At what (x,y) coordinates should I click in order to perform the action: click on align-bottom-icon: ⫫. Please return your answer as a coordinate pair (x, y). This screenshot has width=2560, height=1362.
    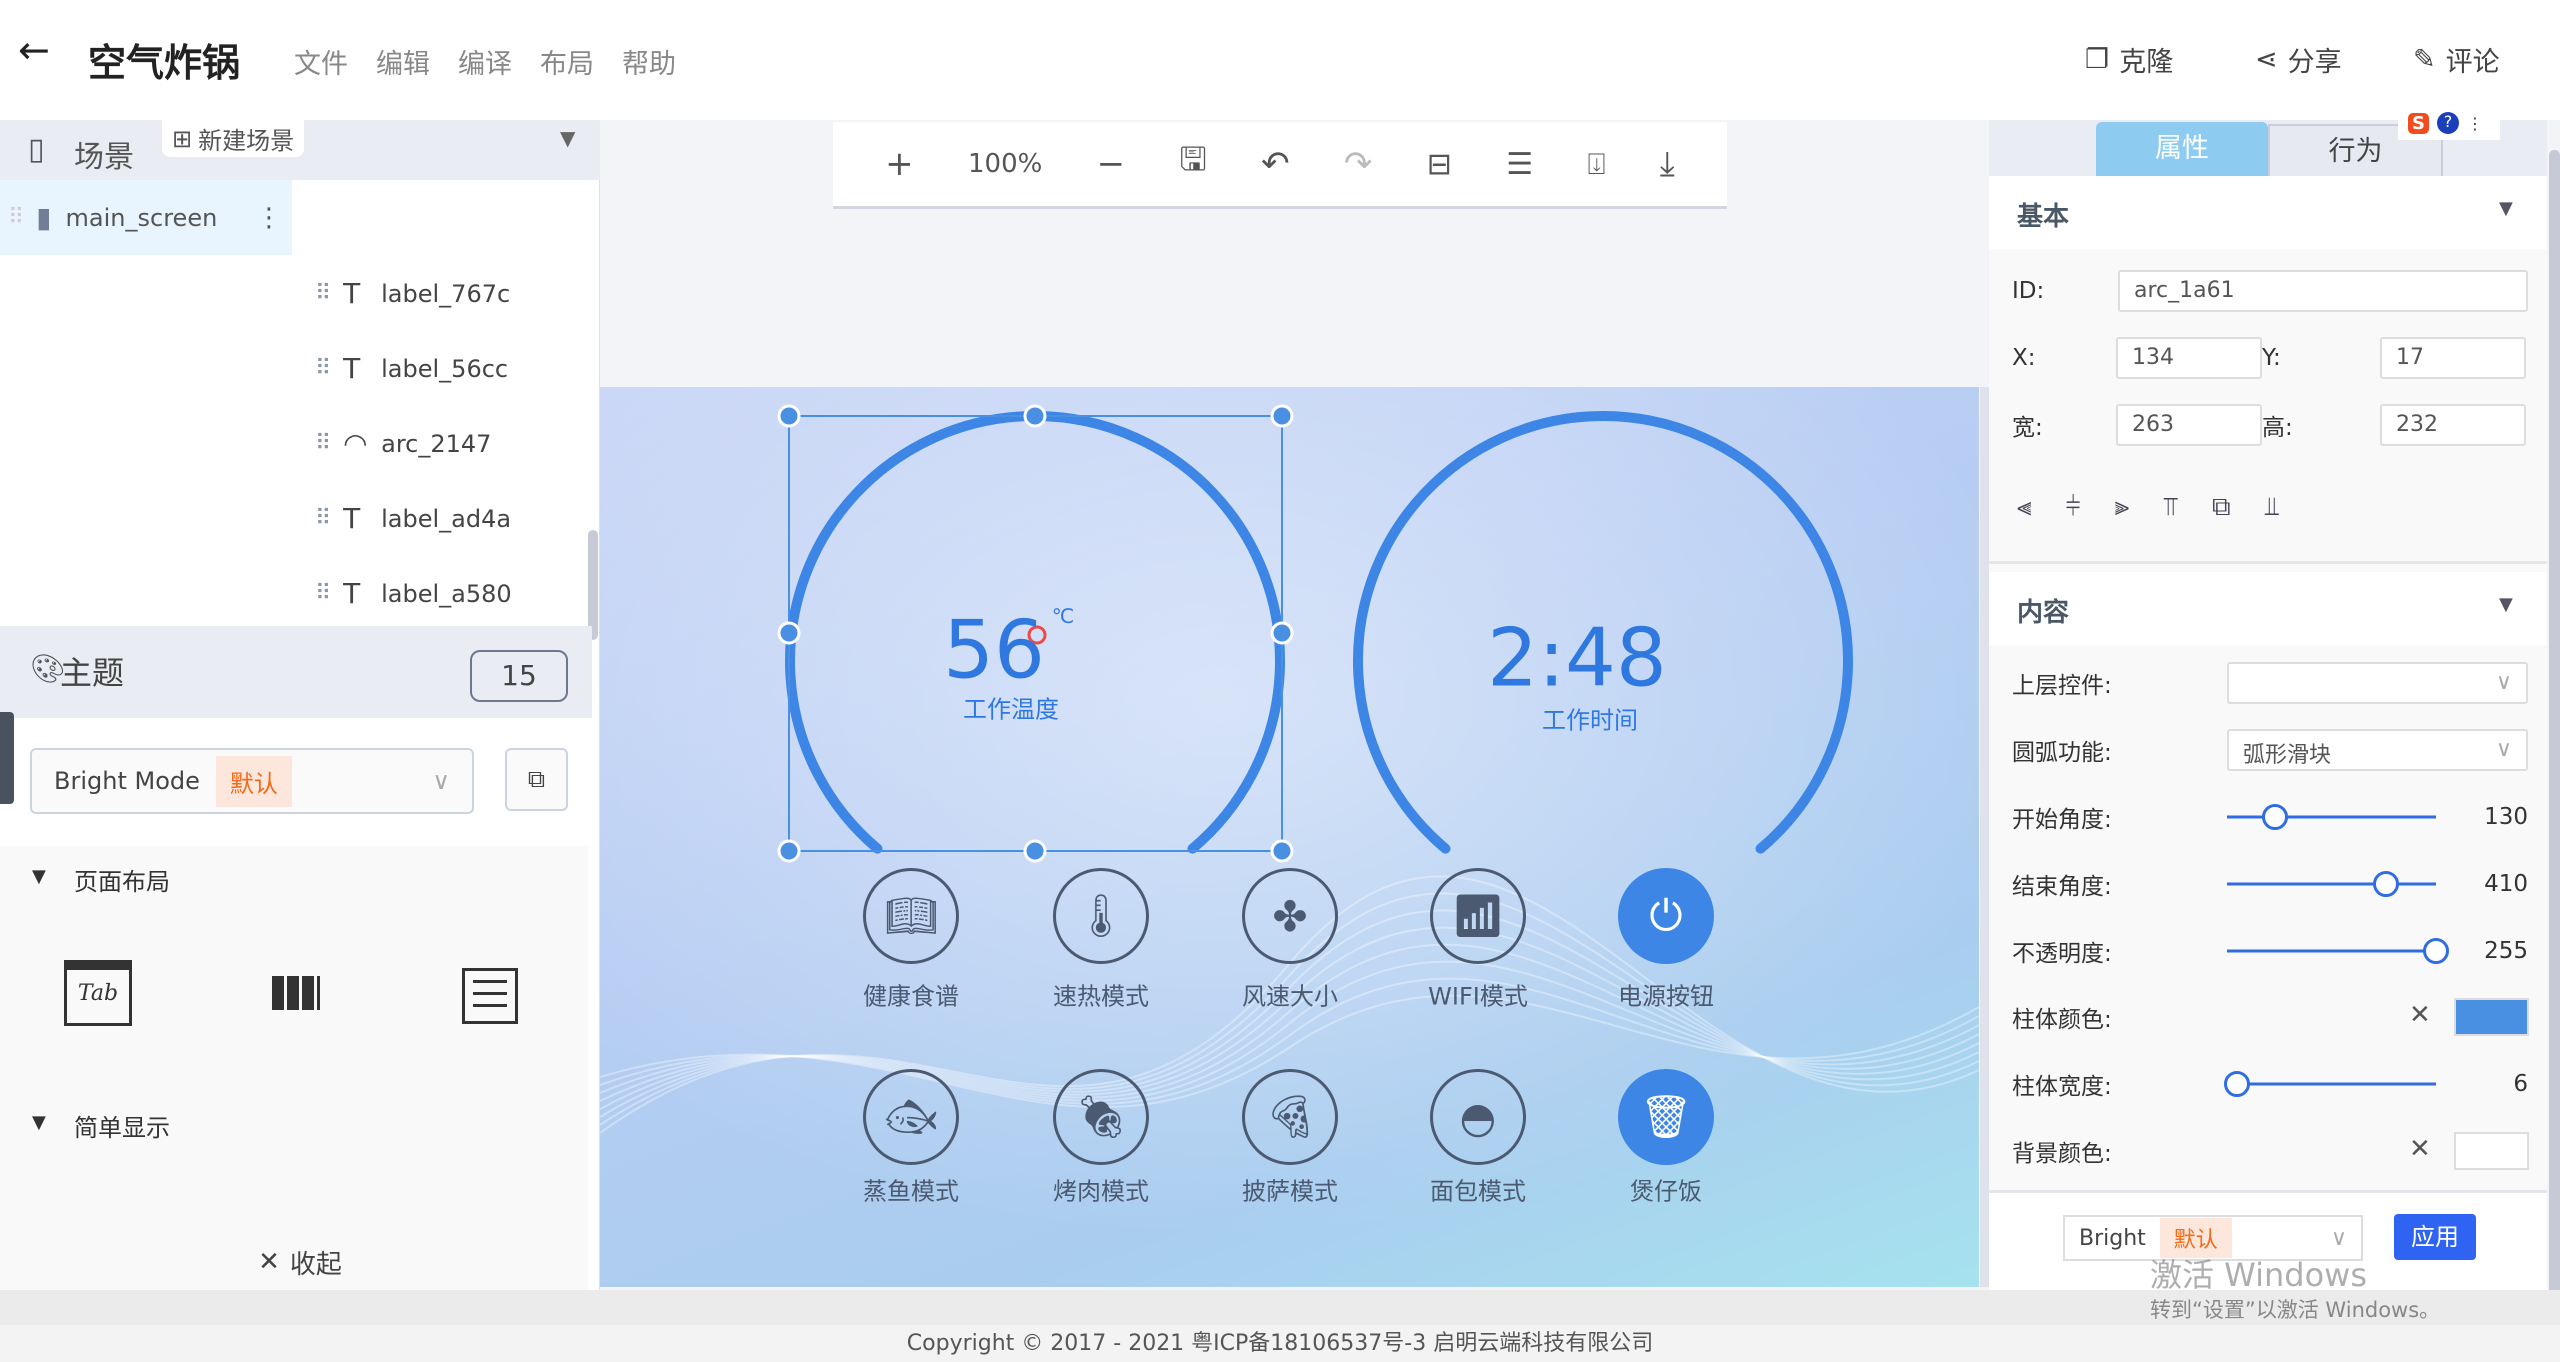
    Looking at the image, I should click on (2272, 507).